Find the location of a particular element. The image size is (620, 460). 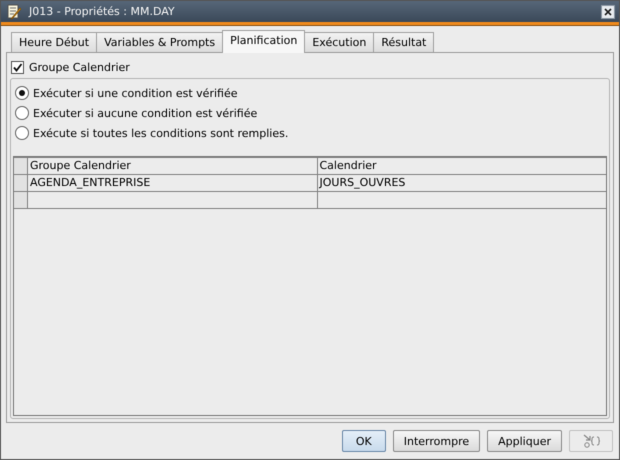

dialog-button: Appliquer is located at coordinates (524, 441).